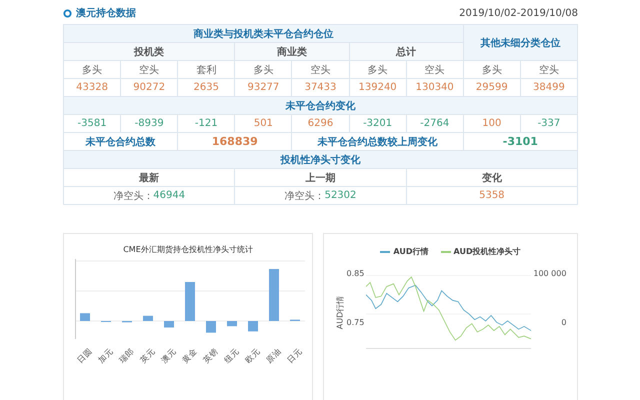 This screenshot has width=640, height=400. I want to click on axis-label: 纽元, so click(232, 356).